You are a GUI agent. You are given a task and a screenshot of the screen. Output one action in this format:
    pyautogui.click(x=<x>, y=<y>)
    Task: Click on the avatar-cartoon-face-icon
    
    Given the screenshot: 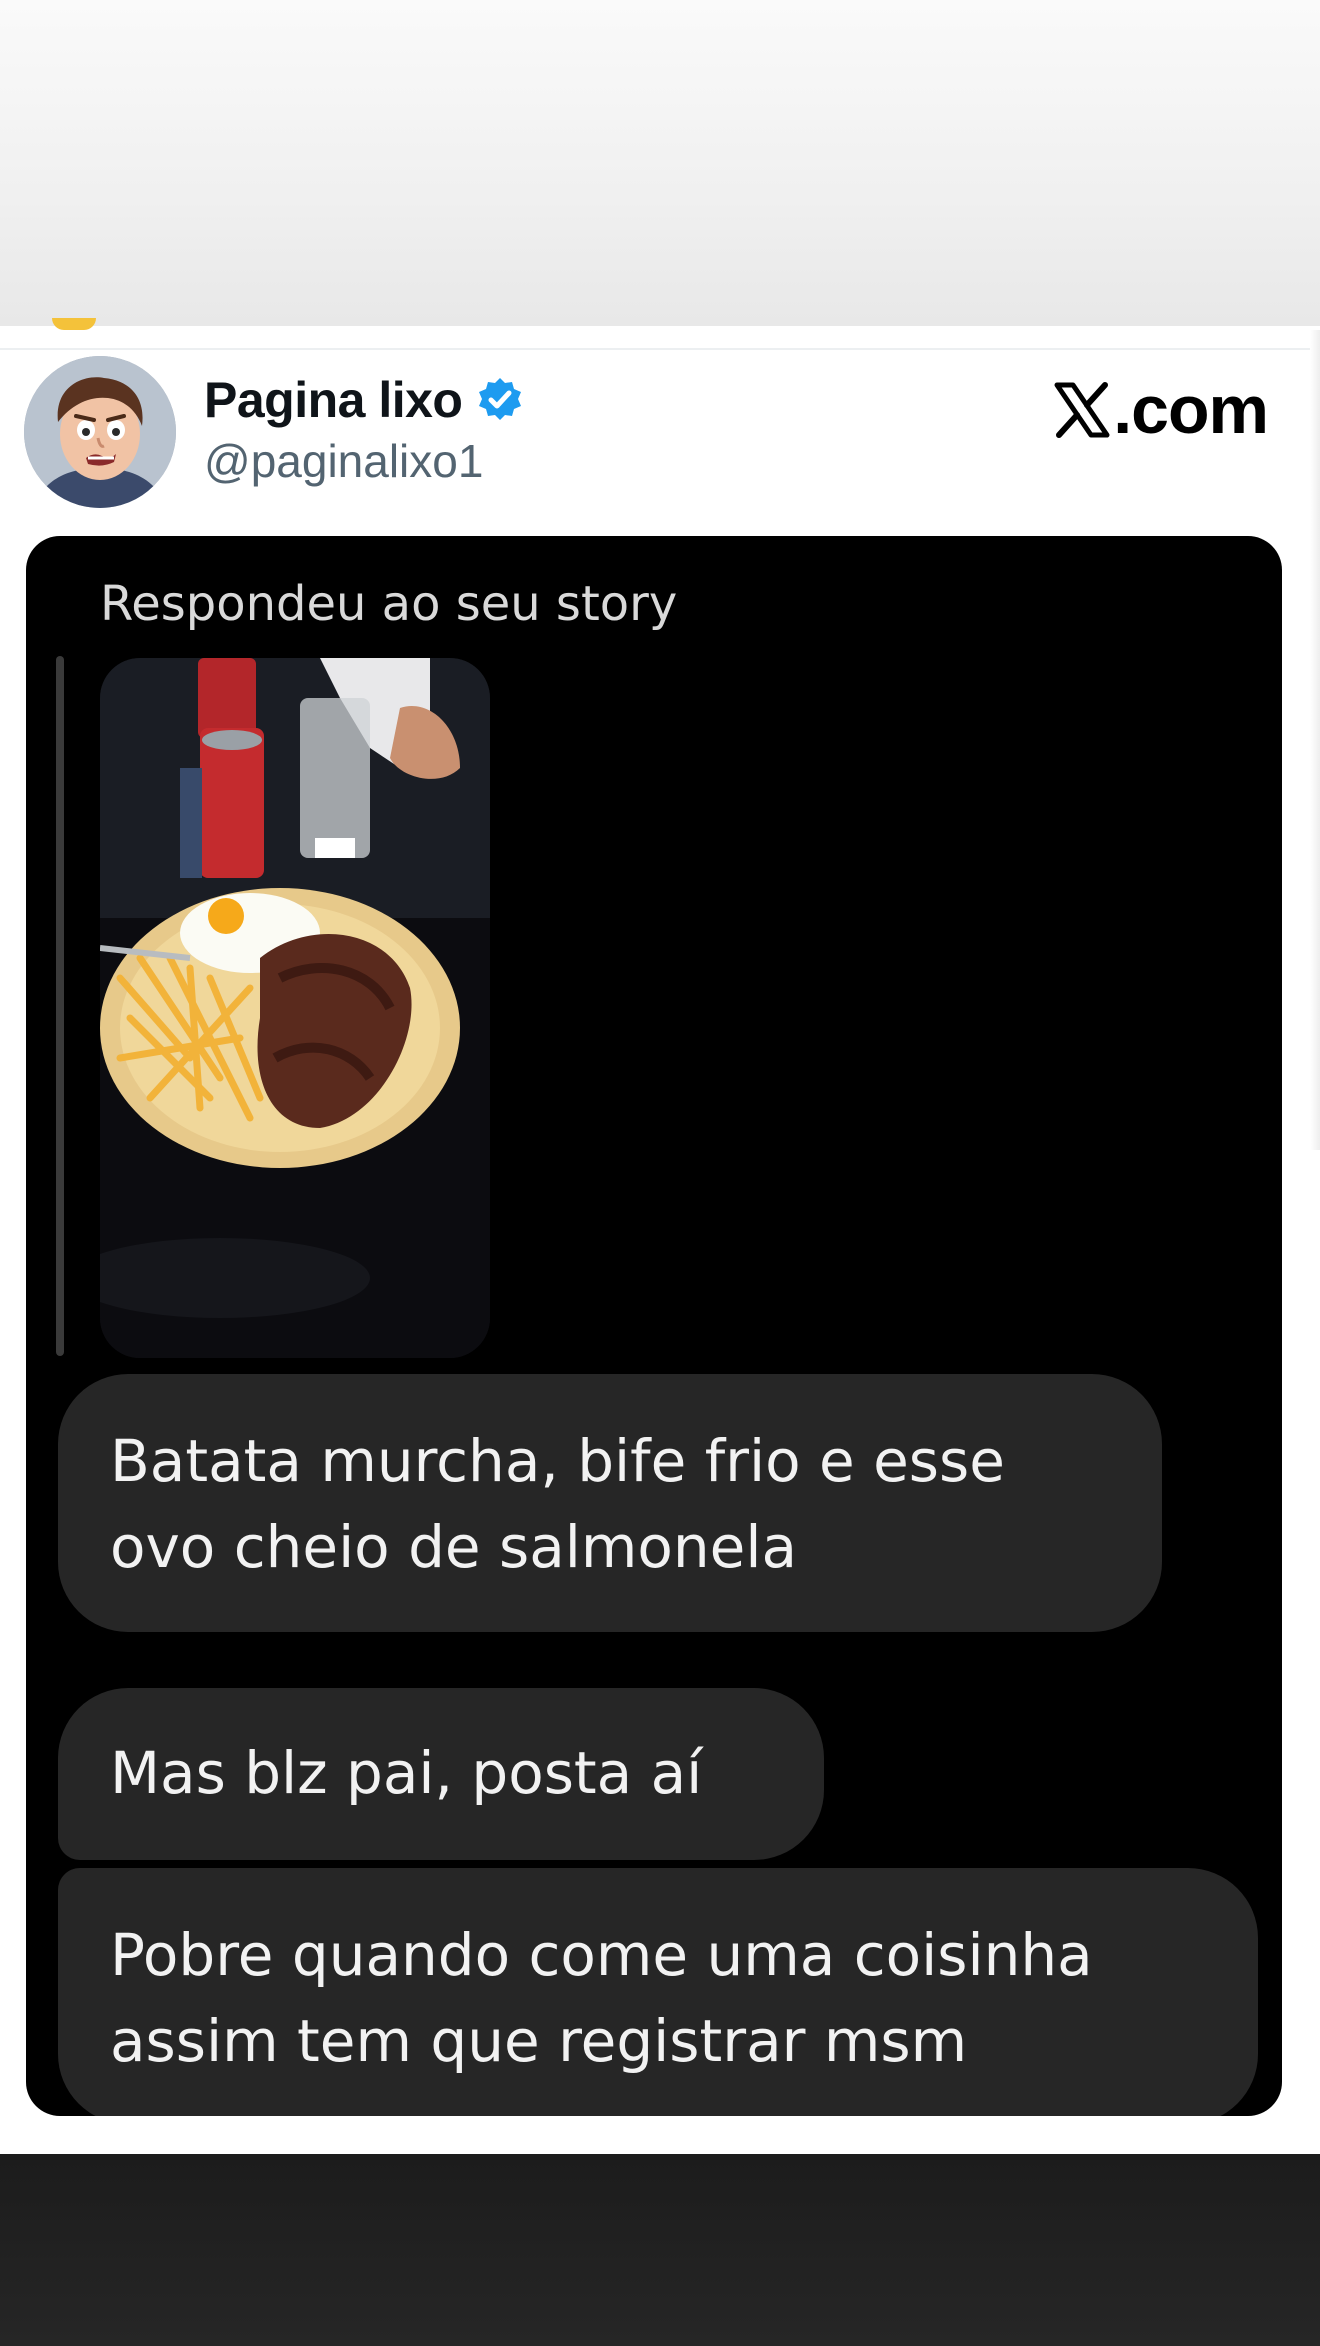 What is the action you would take?
    pyautogui.click(x=100, y=432)
    